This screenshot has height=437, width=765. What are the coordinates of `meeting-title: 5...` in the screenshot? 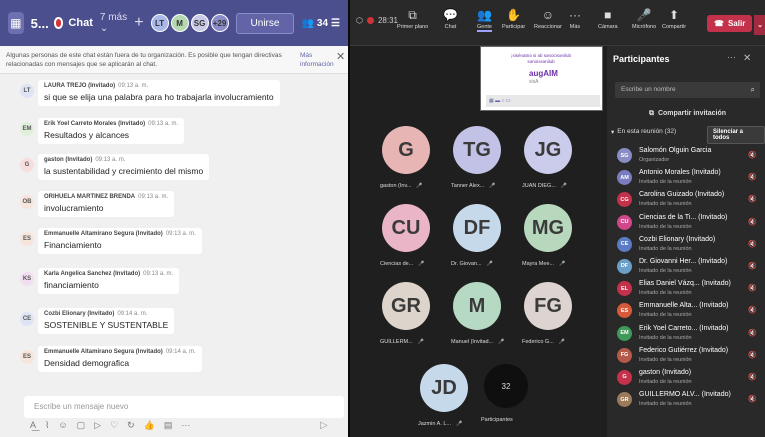 It's located at (40, 23).